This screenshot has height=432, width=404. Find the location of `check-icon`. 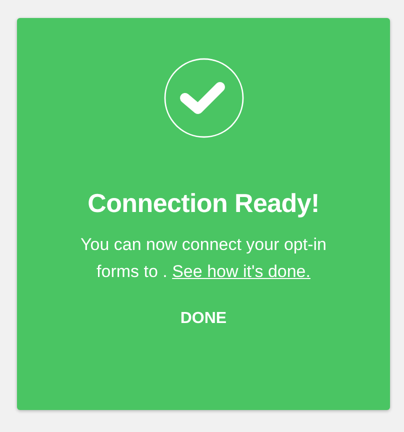

check-icon is located at coordinates (204, 98).